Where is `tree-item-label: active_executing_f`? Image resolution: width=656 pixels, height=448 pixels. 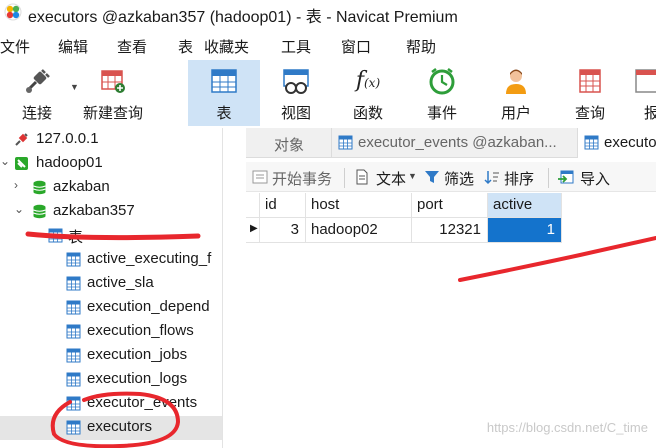 tree-item-label: active_executing_f is located at coordinates (149, 258).